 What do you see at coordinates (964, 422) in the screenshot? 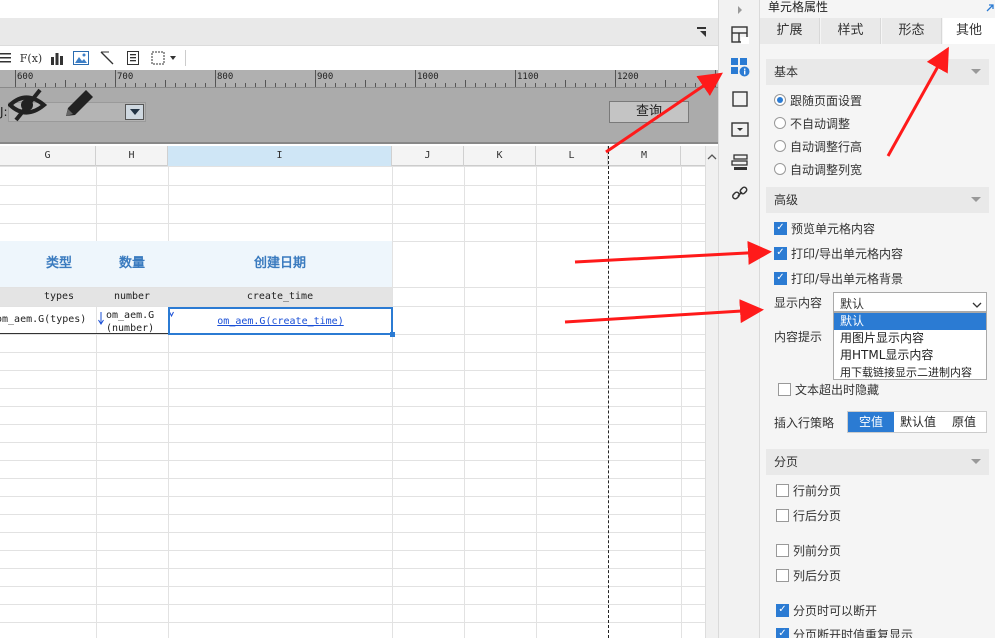
I see `insert-option-original: 原值` at bounding box center [964, 422].